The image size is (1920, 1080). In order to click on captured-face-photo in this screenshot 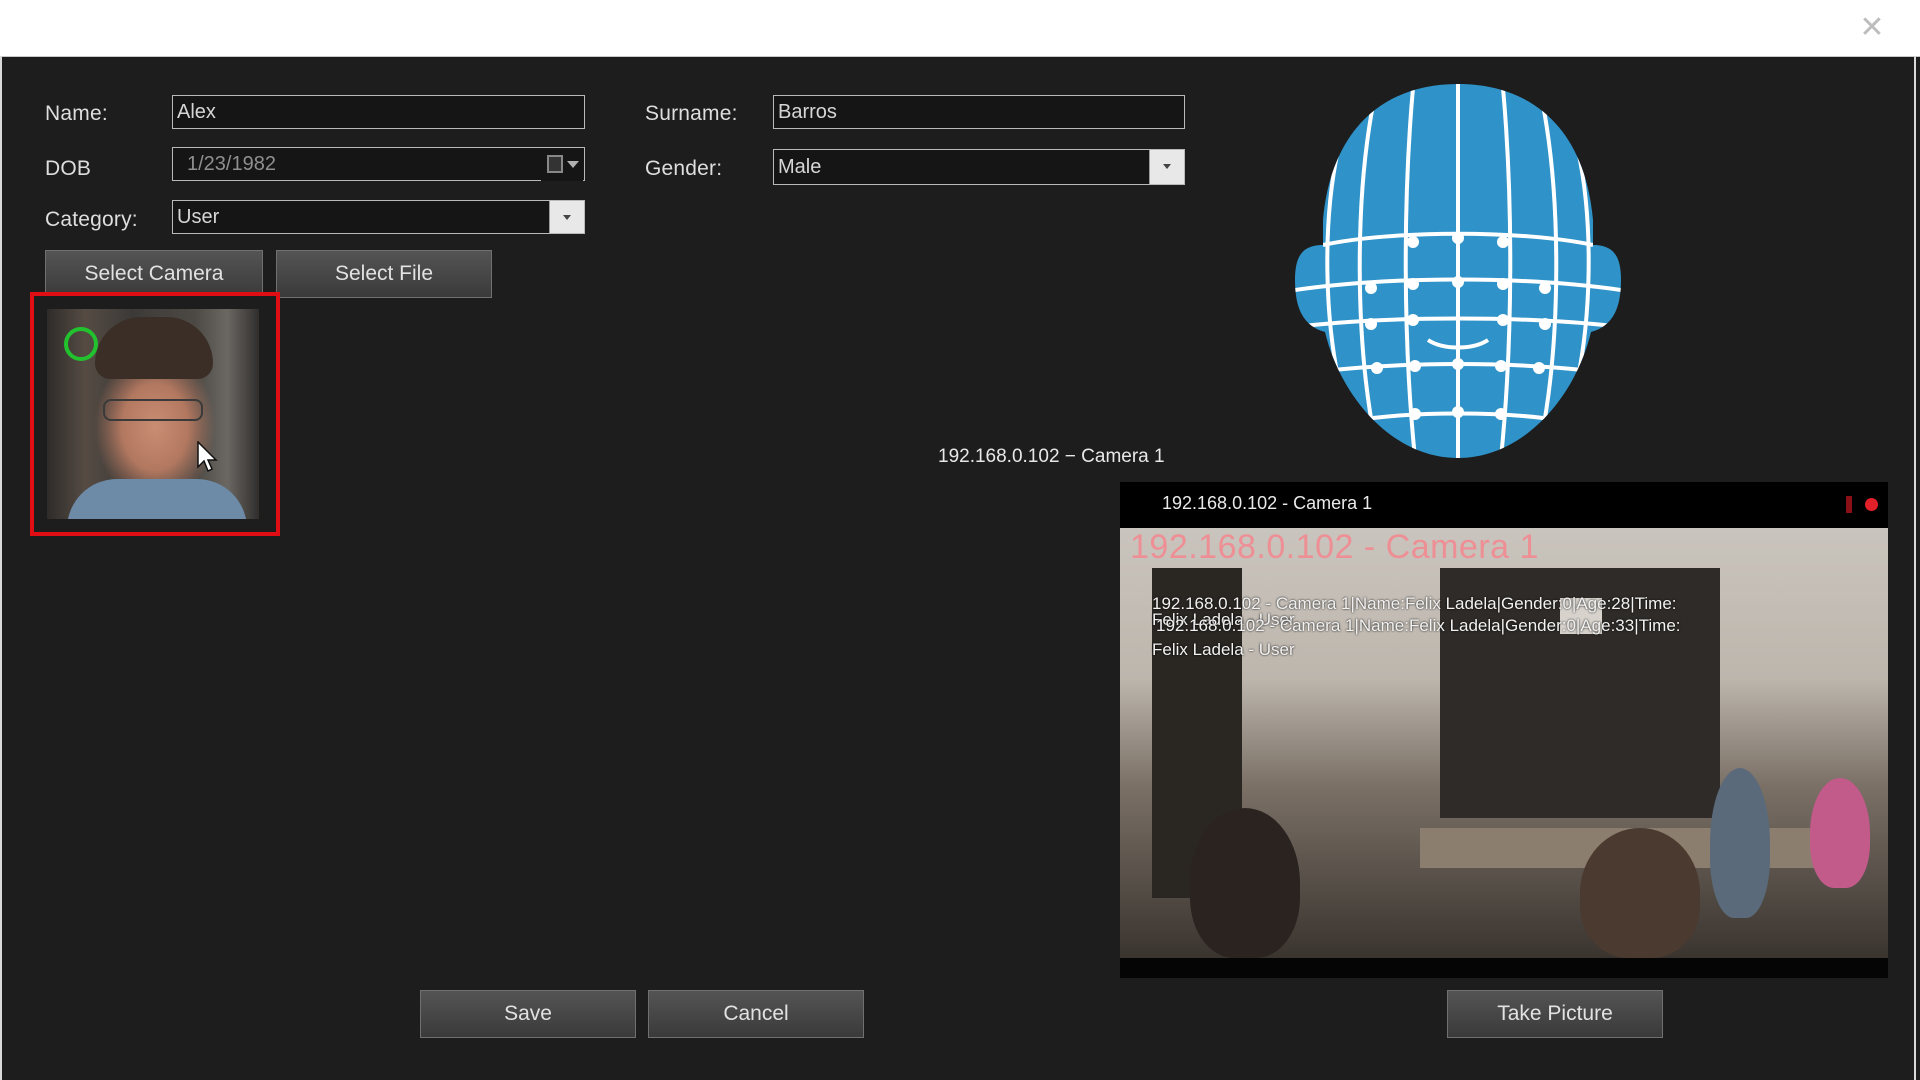, I will do `click(153, 414)`.